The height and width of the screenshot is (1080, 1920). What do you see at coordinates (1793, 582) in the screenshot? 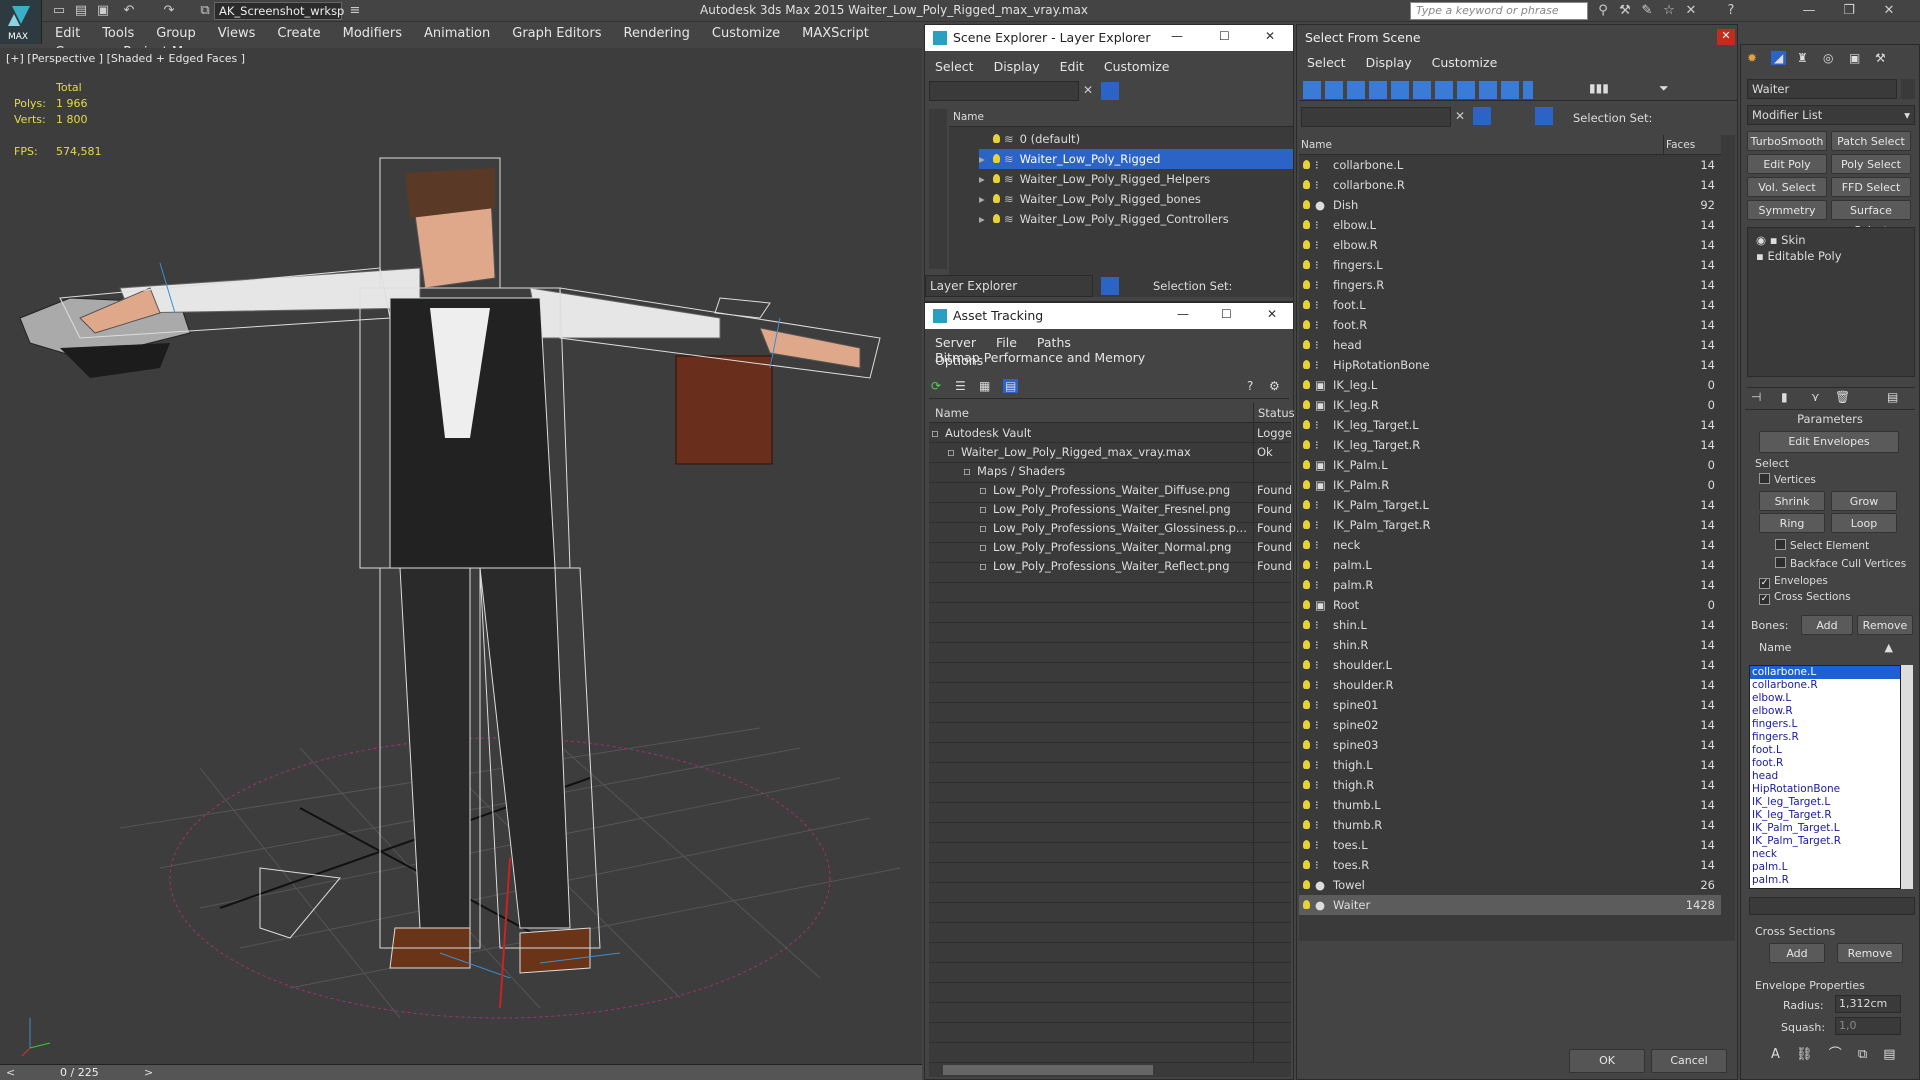
I see `envelopes-checkbox: ✓ Envelopes` at bounding box center [1793, 582].